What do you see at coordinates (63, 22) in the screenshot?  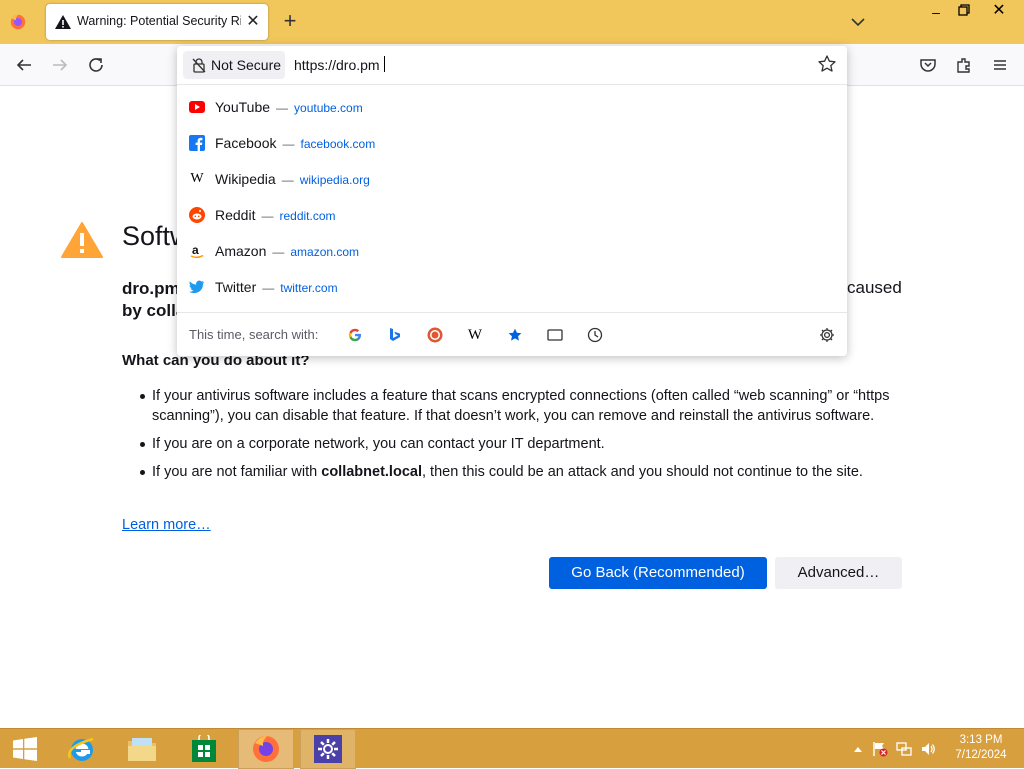 I see `warning-icon` at bounding box center [63, 22].